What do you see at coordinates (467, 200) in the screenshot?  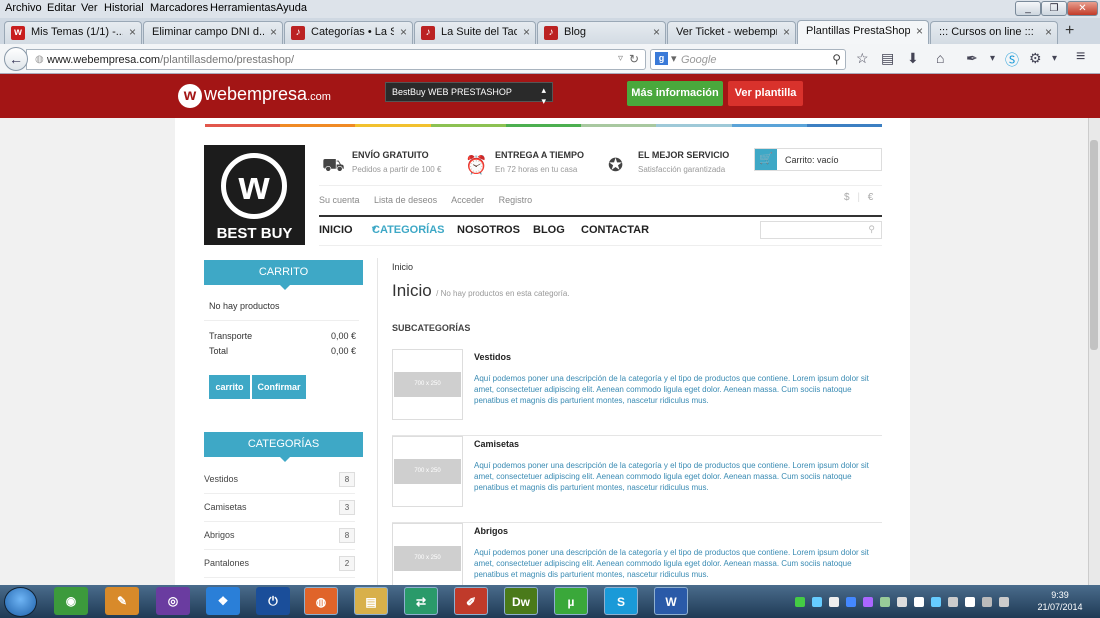 I see `link-login: Acceder` at bounding box center [467, 200].